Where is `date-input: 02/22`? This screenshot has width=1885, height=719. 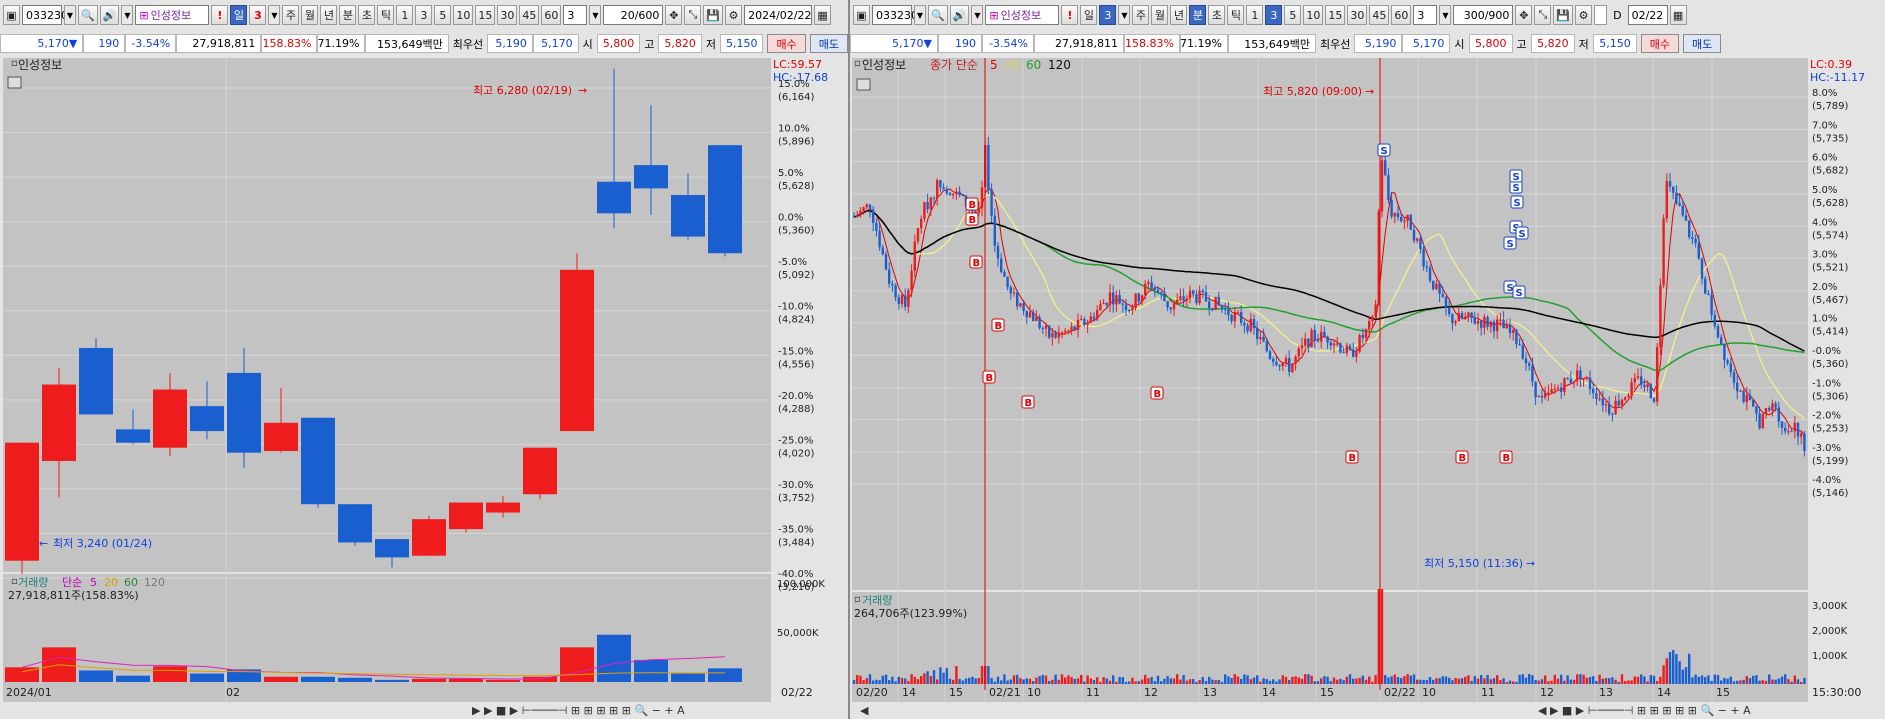 date-input: 02/22 is located at coordinates (1647, 15).